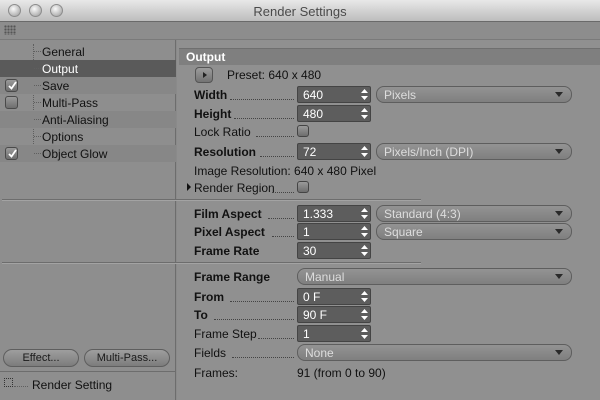 Image resolution: width=600 pixels, height=400 pixels. What do you see at coordinates (274, 75) in the screenshot?
I see `preset-label: Preset: 640 x 480` at bounding box center [274, 75].